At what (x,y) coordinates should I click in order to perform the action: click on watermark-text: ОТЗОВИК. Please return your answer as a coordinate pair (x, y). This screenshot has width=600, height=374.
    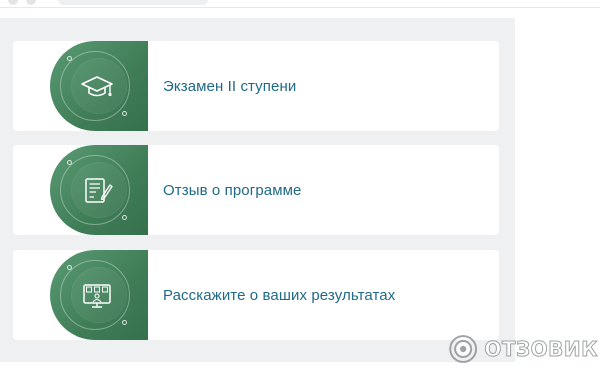
    Looking at the image, I should click on (541, 349).